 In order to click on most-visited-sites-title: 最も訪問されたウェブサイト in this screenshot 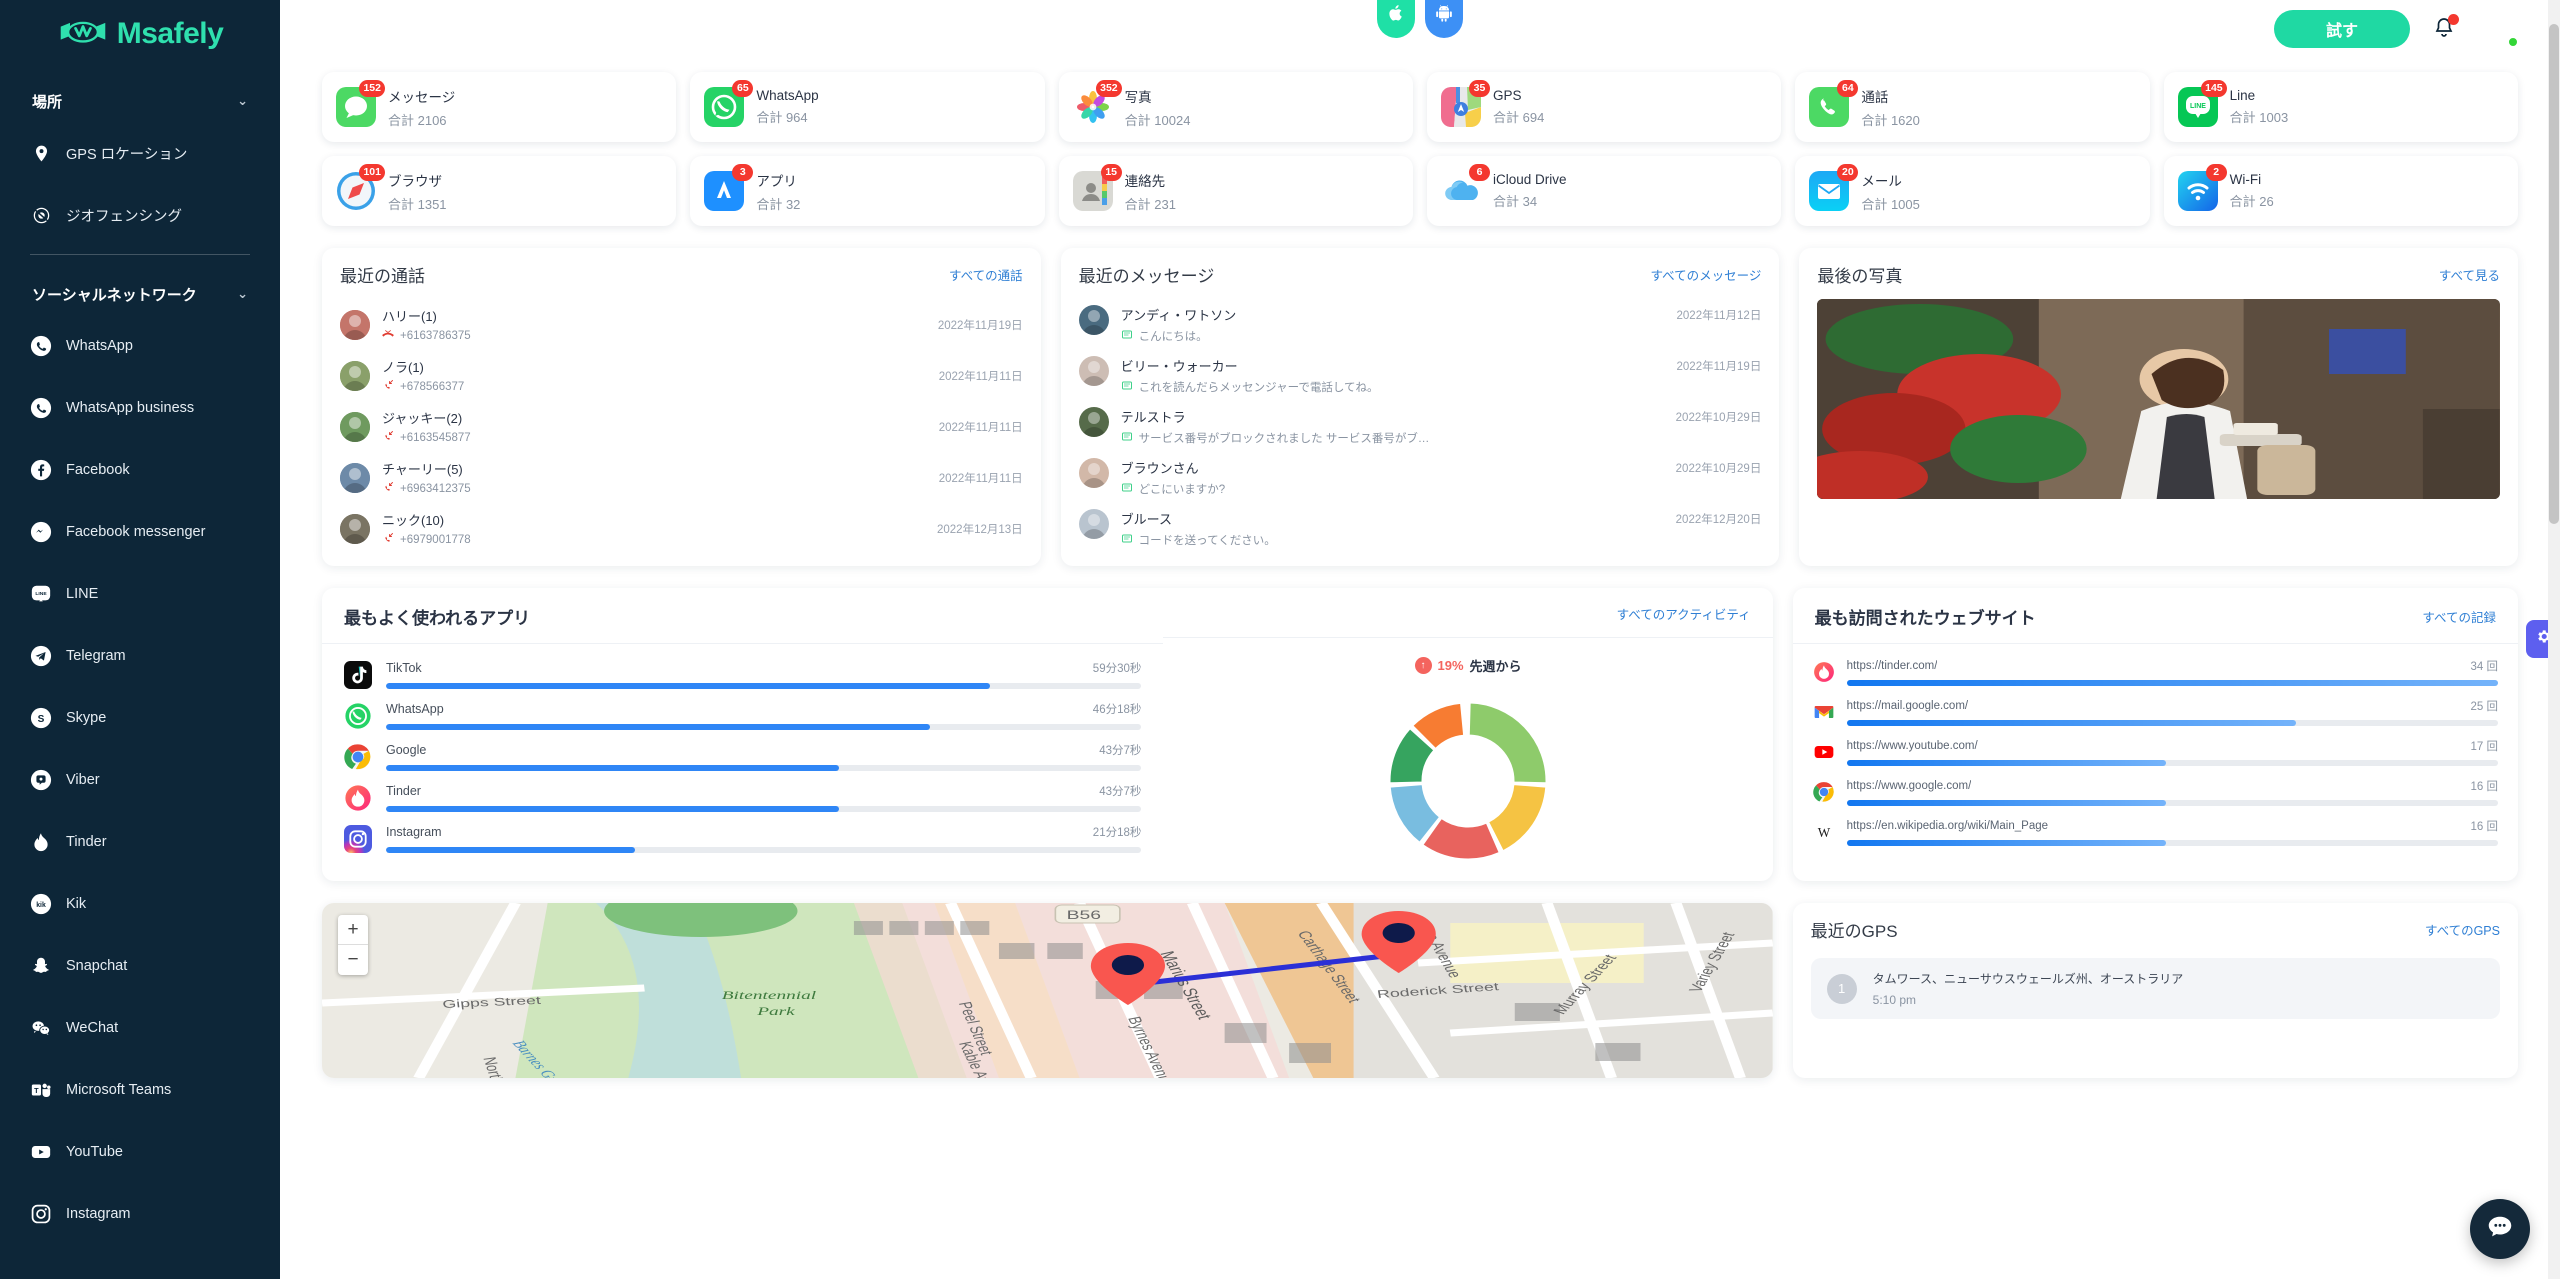, I will do `click(1925, 618)`.